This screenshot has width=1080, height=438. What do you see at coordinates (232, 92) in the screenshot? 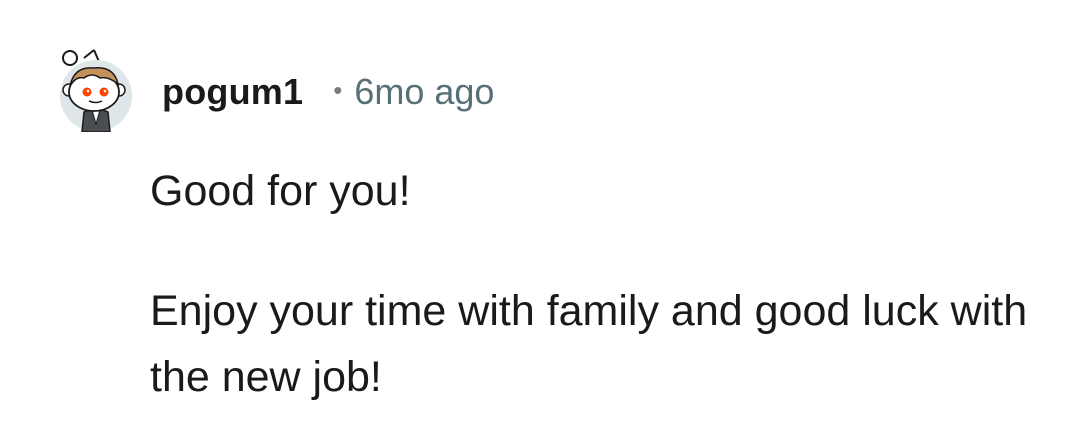
I see `username-link: pogum1` at bounding box center [232, 92].